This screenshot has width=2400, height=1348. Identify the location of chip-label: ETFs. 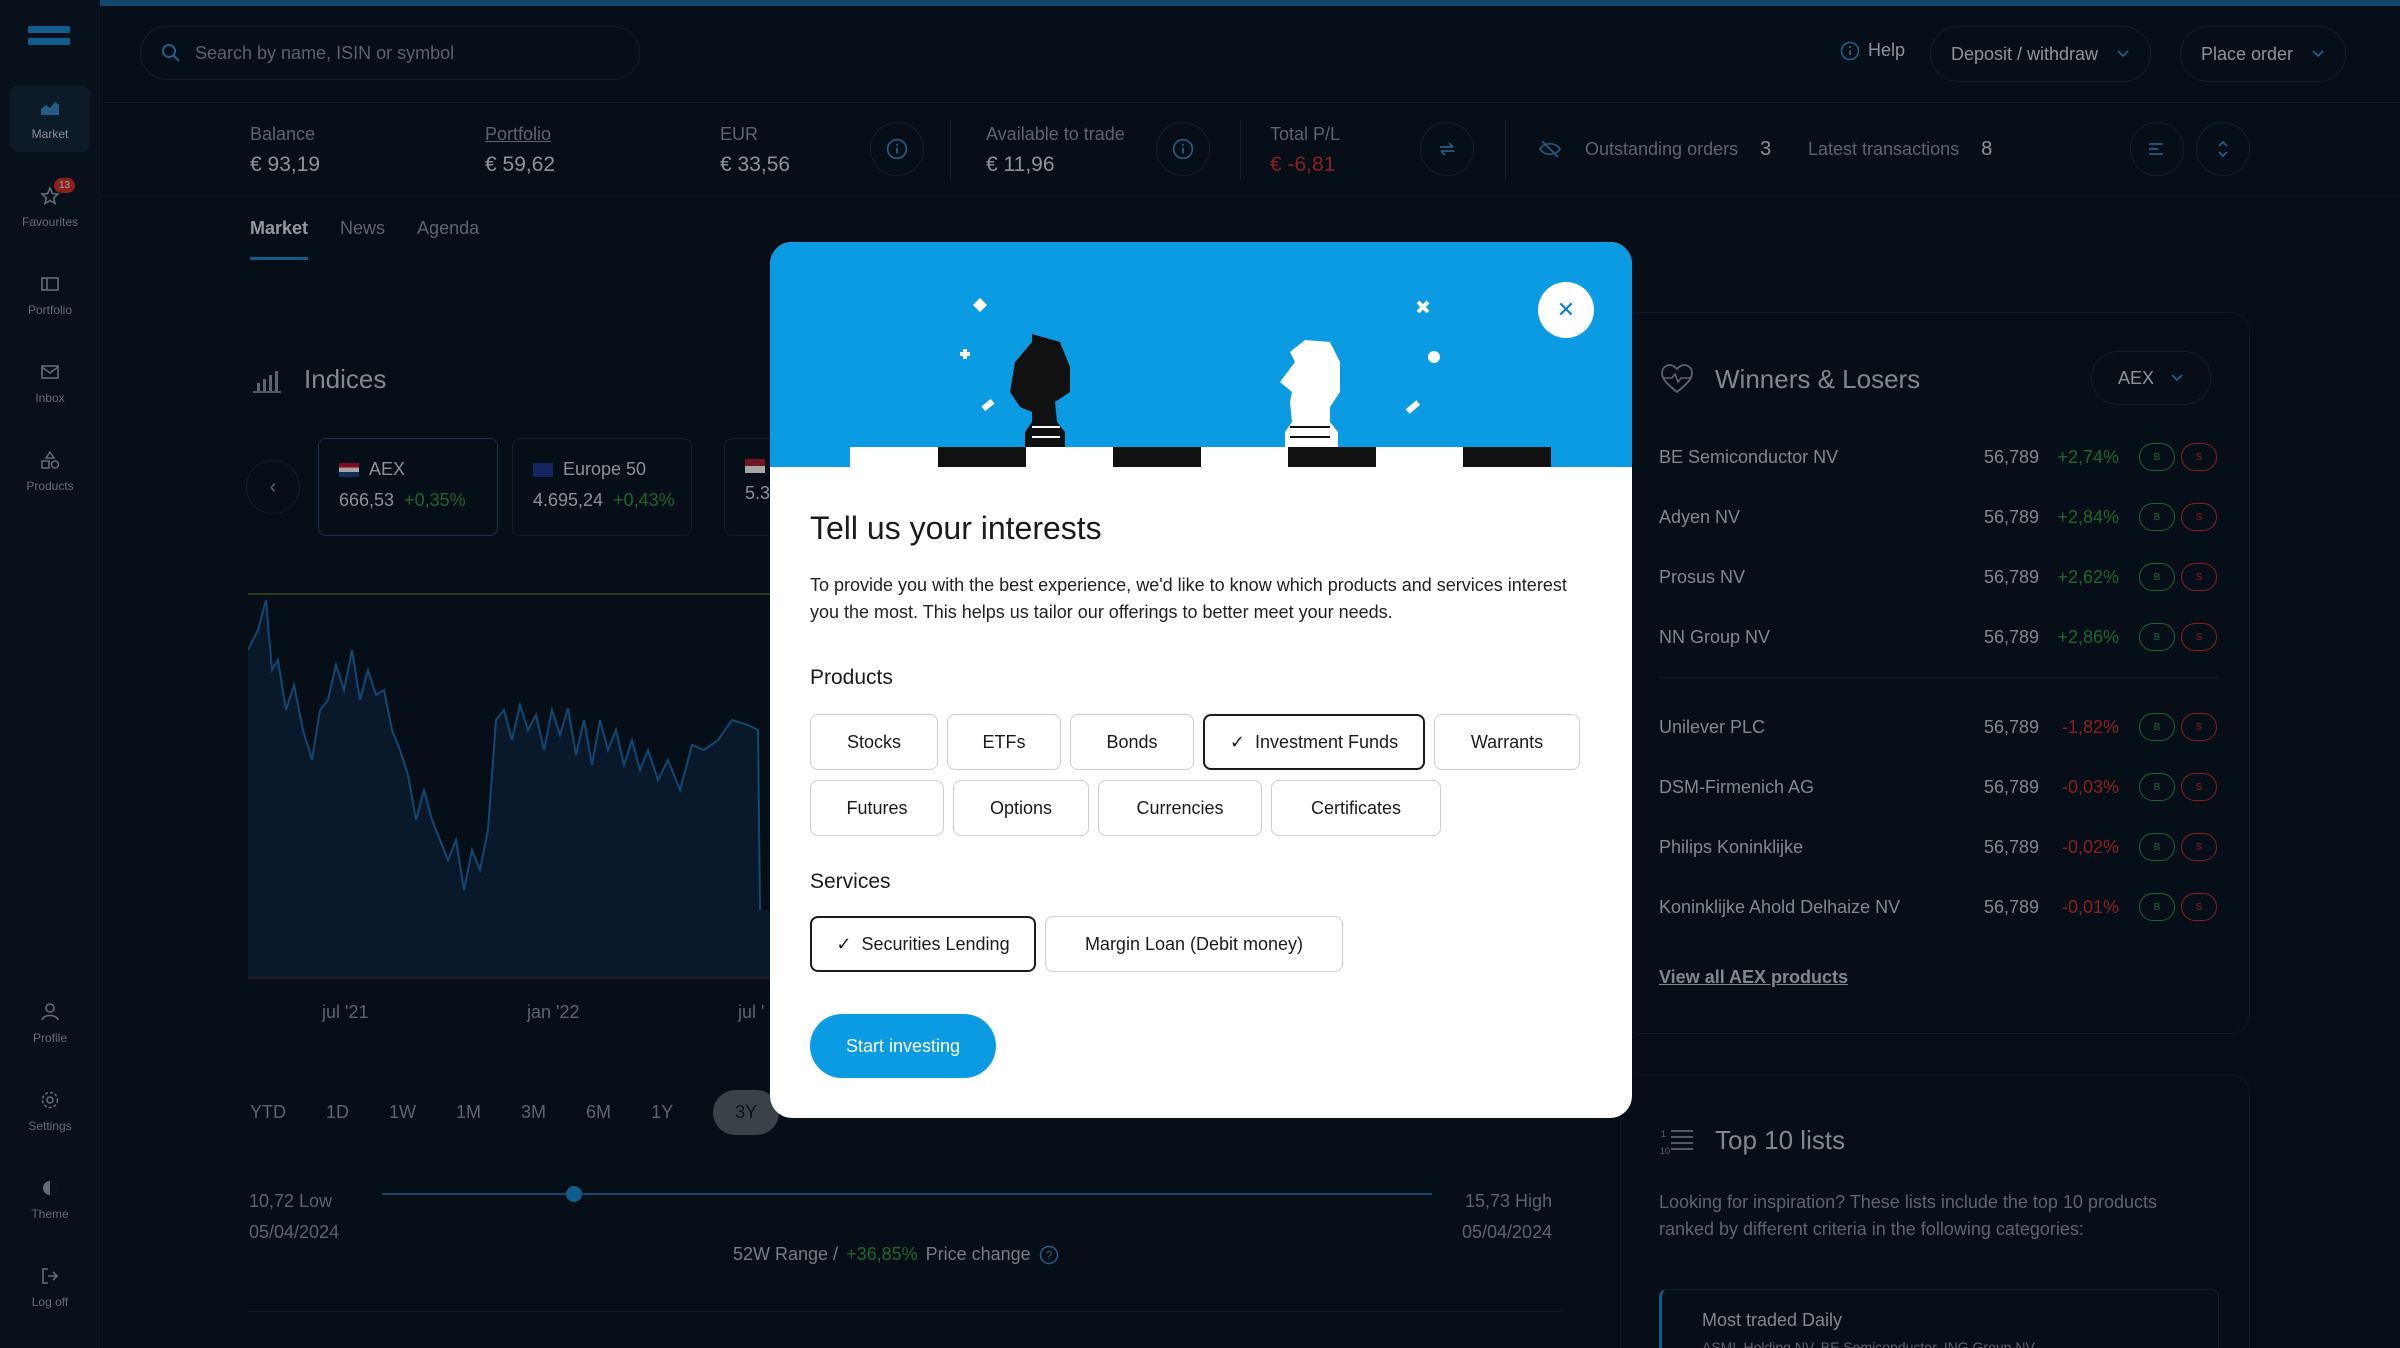
(1004, 741).